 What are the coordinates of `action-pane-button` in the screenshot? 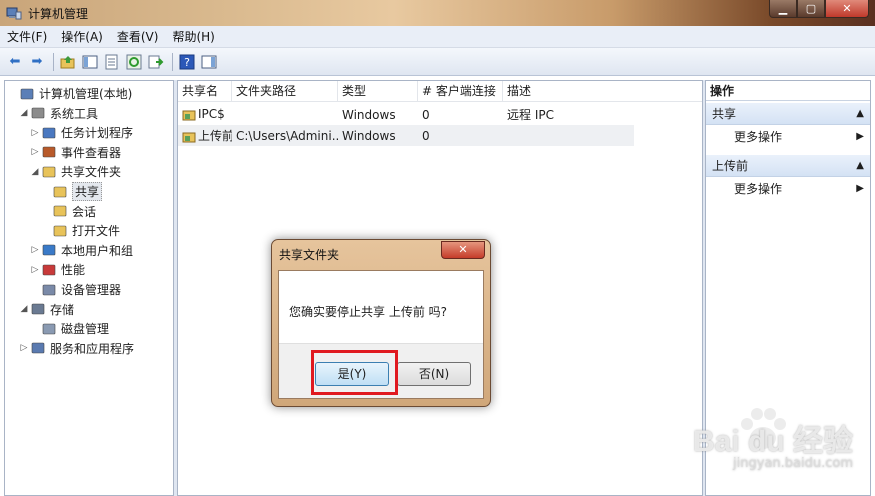 It's located at (209, 62).